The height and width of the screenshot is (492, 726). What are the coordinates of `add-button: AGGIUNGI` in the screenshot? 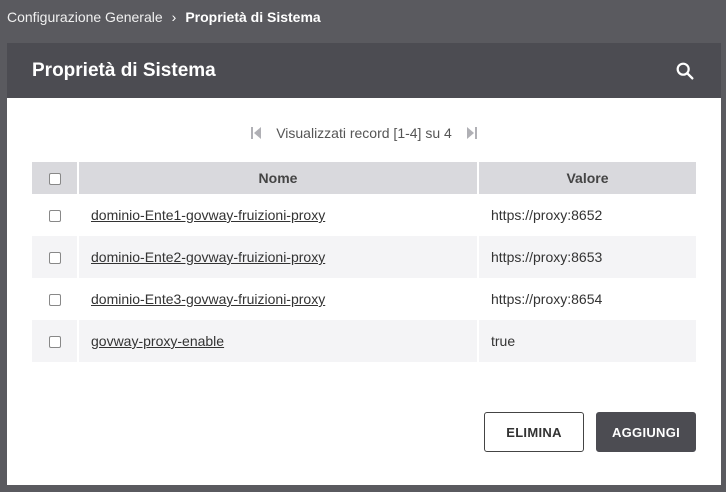 It's located at (646, 432).